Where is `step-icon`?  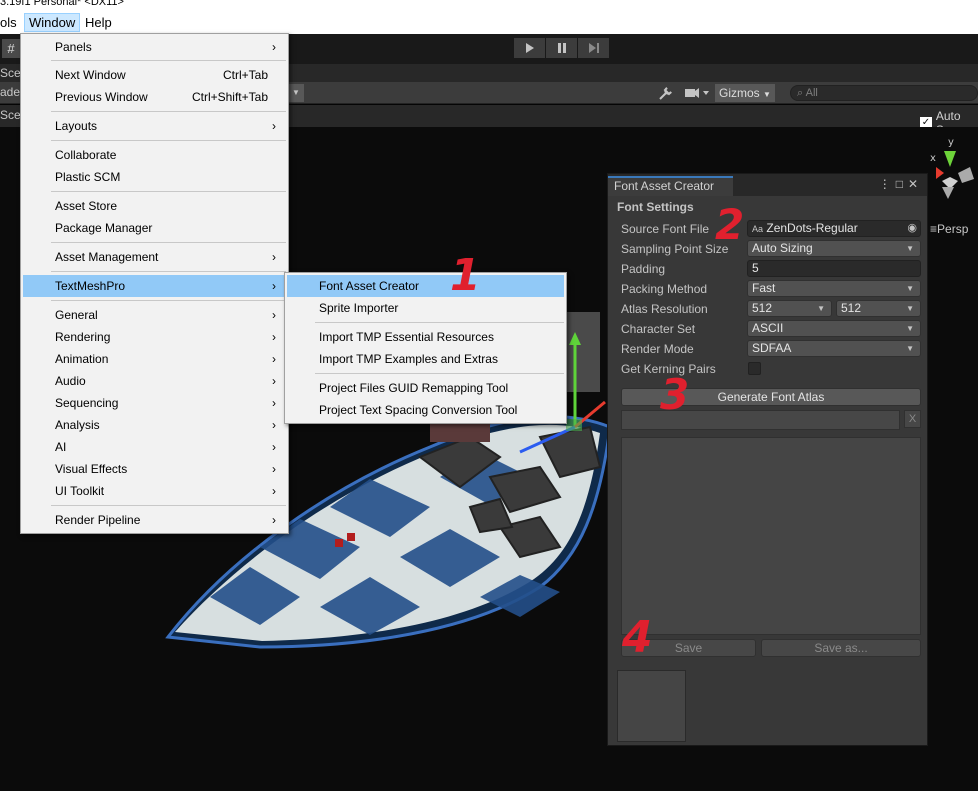 step-icon is located at coordinates (593, 48).